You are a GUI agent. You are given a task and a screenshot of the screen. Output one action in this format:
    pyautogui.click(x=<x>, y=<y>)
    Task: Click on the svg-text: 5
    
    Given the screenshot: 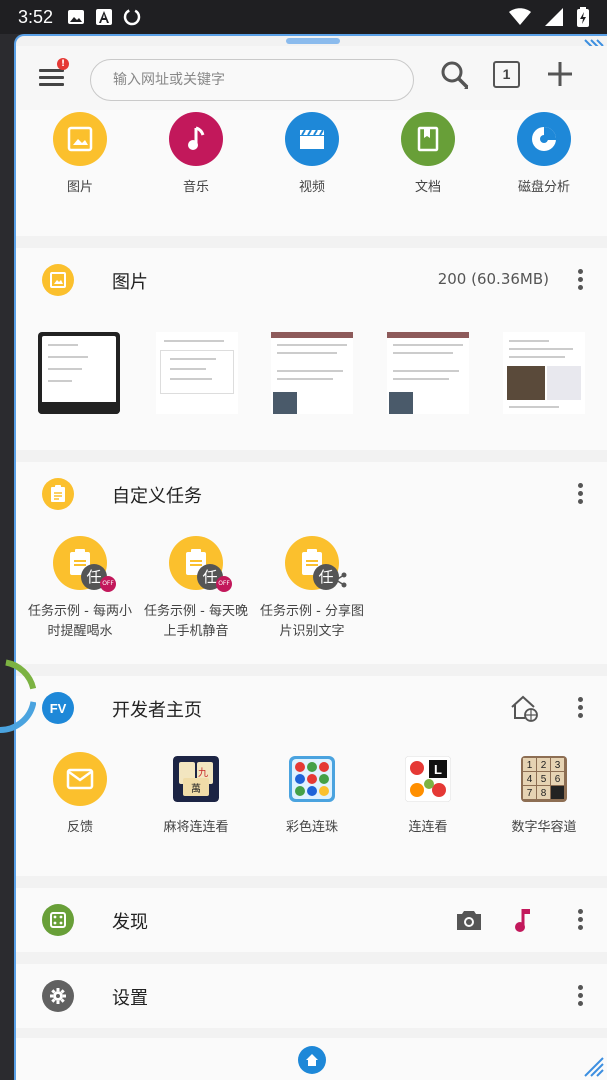 What is the action you would take?
    pyautogui.click(x=544, y=779)
    